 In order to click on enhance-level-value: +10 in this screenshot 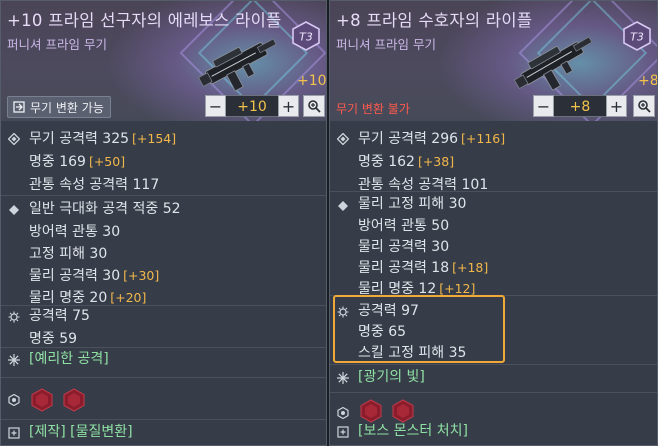, I will do `click(252, 106)`.